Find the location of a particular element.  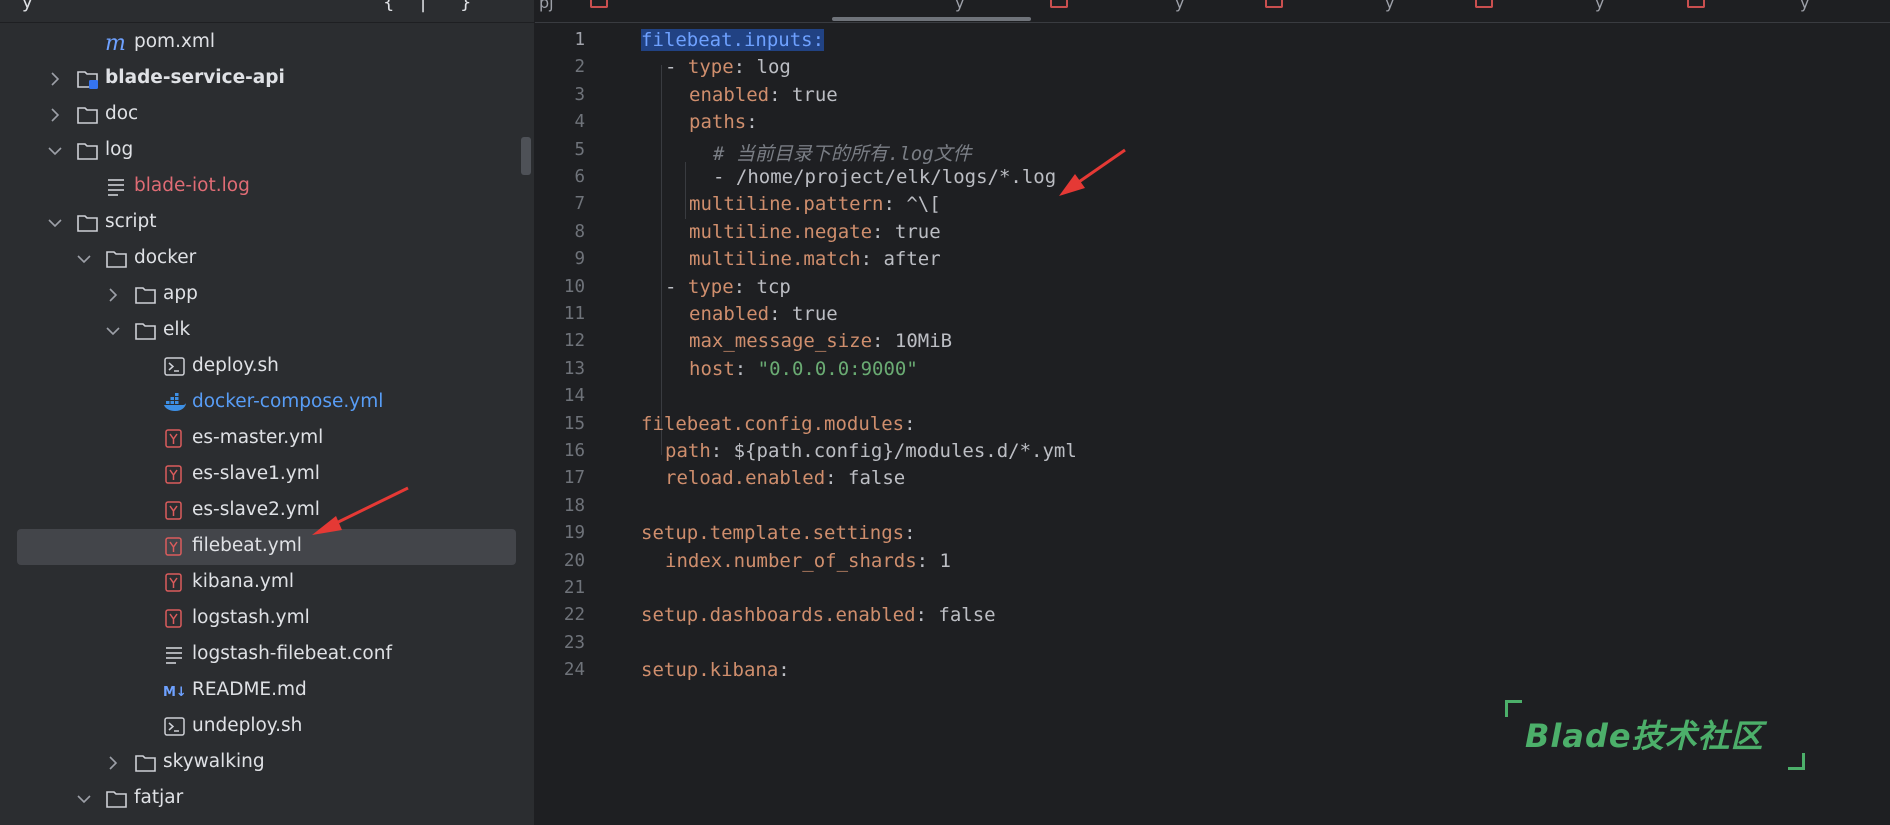

tree-item: docker-compose.yml is located at coordinates (267, 403).